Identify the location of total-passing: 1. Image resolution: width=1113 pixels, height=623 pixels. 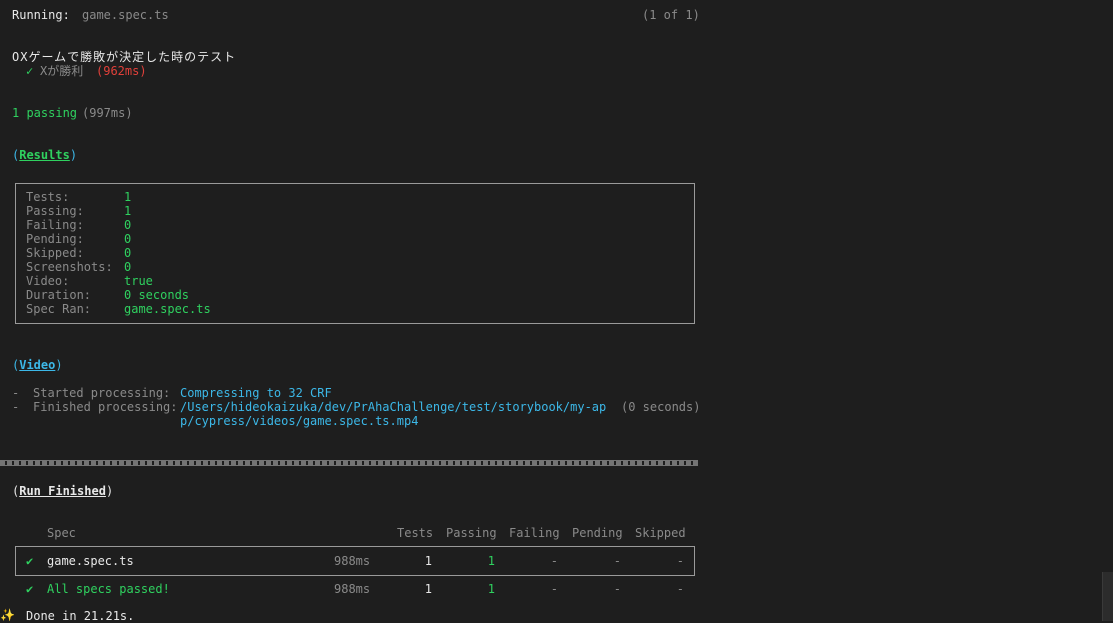
(491, 589).